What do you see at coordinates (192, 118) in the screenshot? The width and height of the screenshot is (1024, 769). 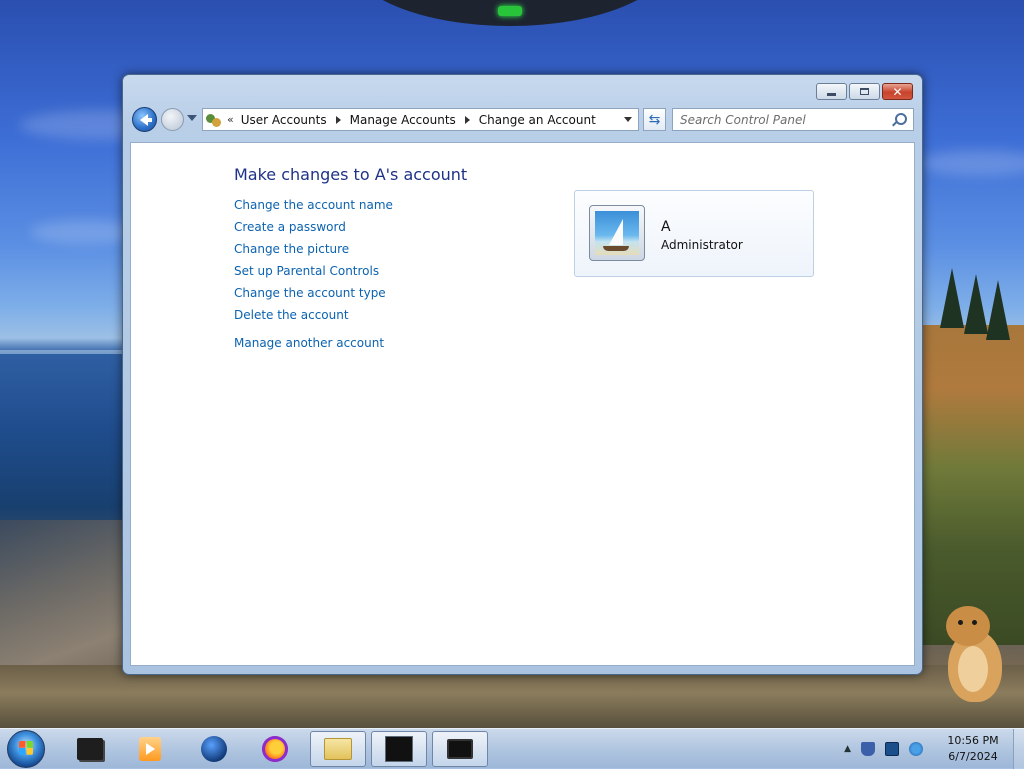 I see `recent-pages-dropdown` at bounding box center [192, 118].